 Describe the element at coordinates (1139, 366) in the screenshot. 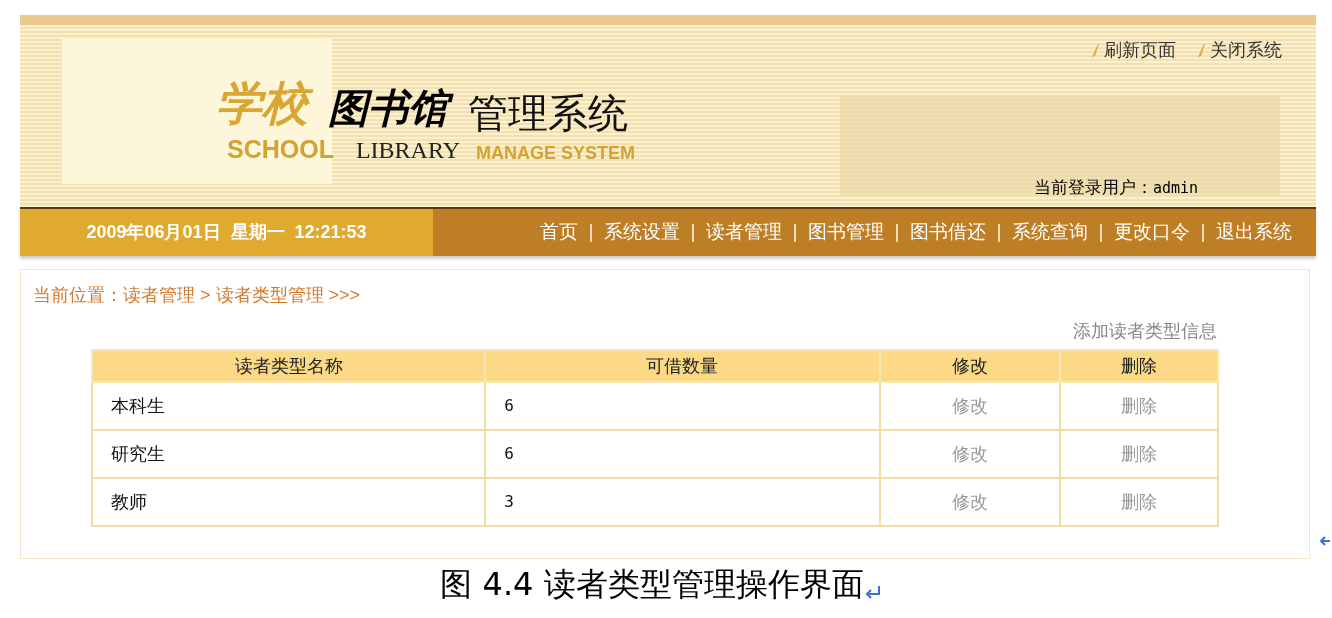

I see `column-header: 删除` at that location.